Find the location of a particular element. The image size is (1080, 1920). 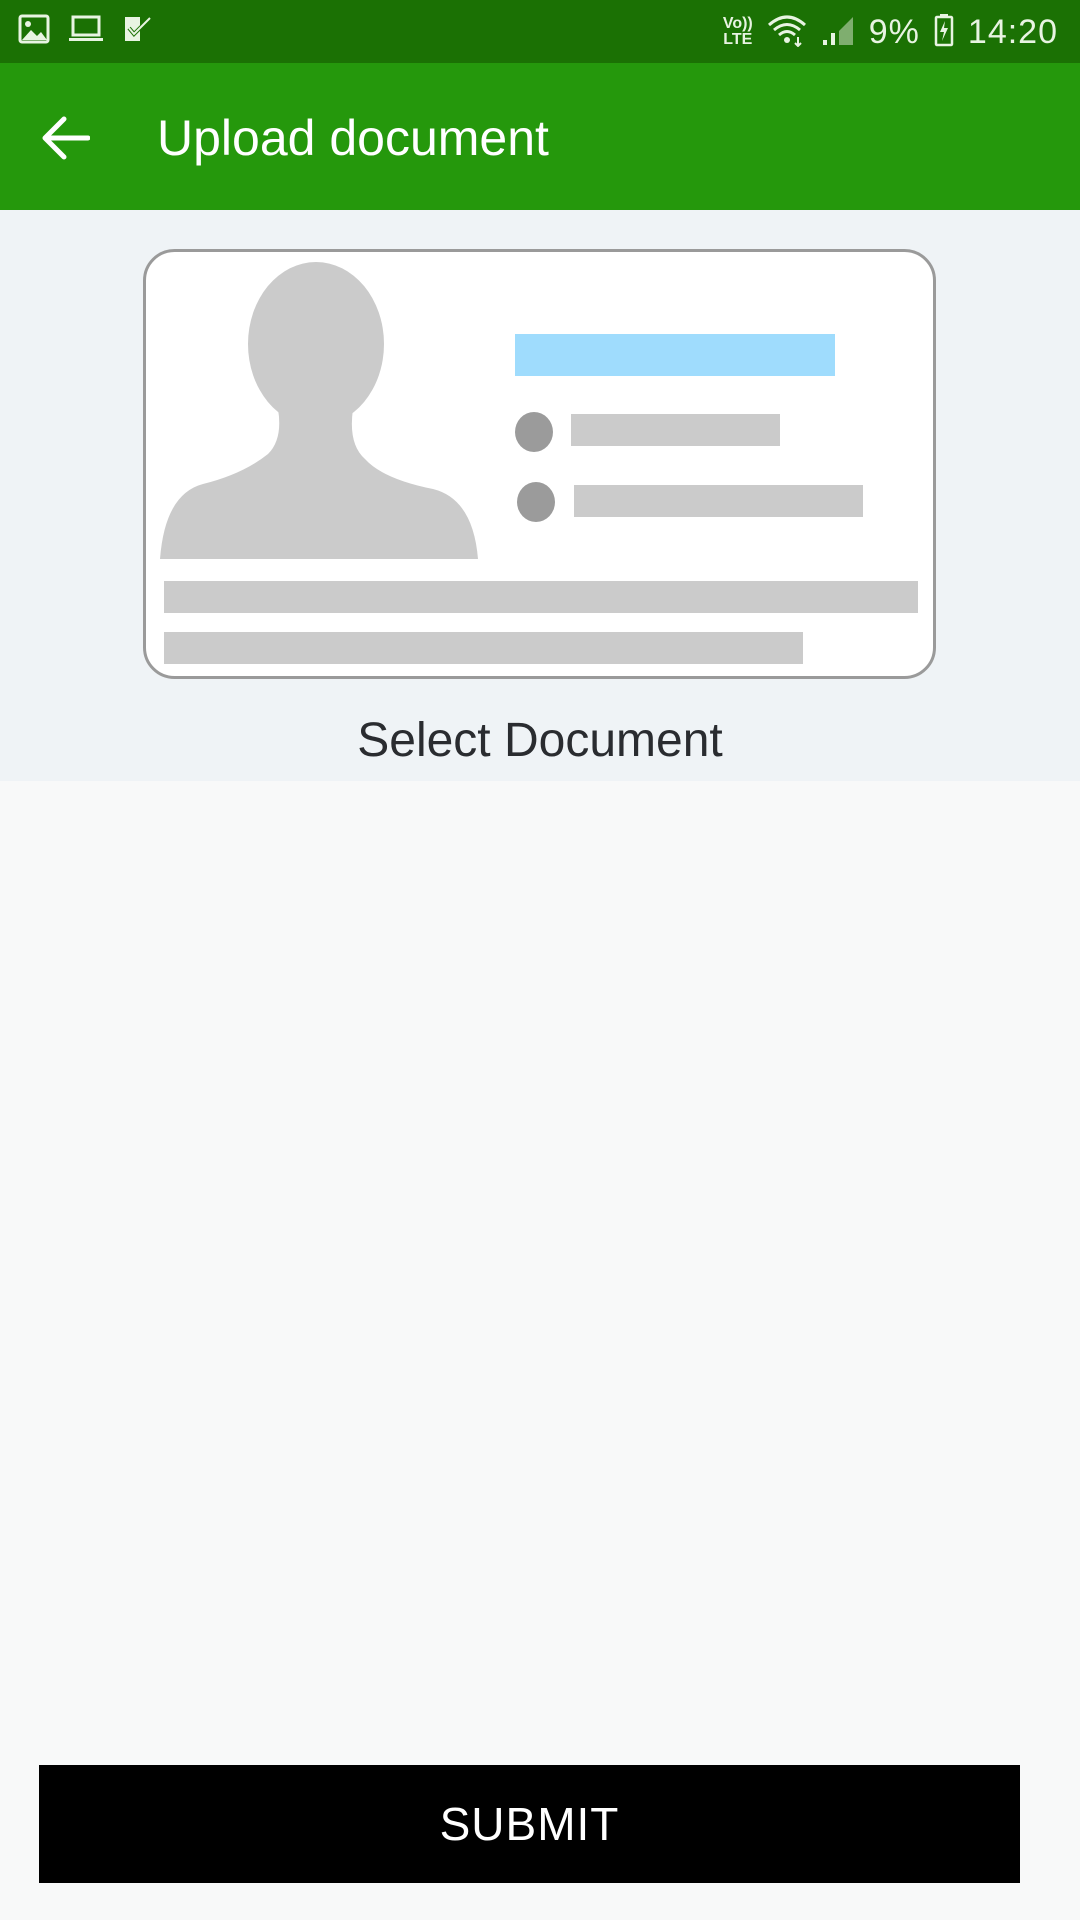

select-document-label: Select Document is located at coordinates (540, 741).